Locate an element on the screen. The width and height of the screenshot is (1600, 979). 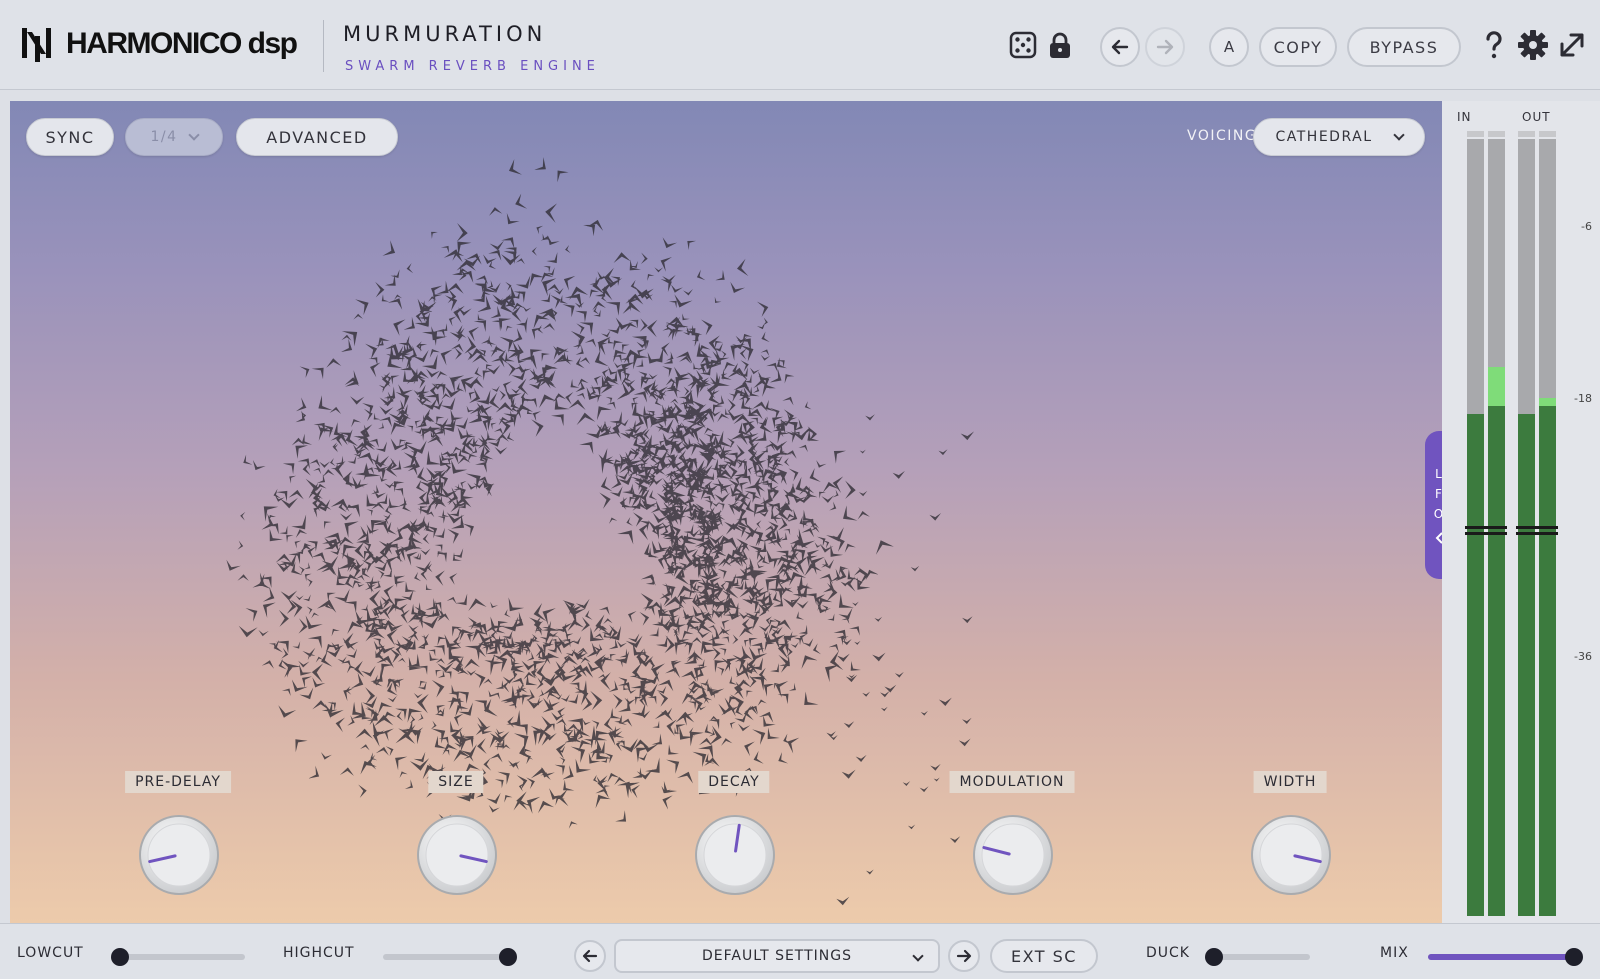
lfo-letter: O is located at coordinates (1437, 514).